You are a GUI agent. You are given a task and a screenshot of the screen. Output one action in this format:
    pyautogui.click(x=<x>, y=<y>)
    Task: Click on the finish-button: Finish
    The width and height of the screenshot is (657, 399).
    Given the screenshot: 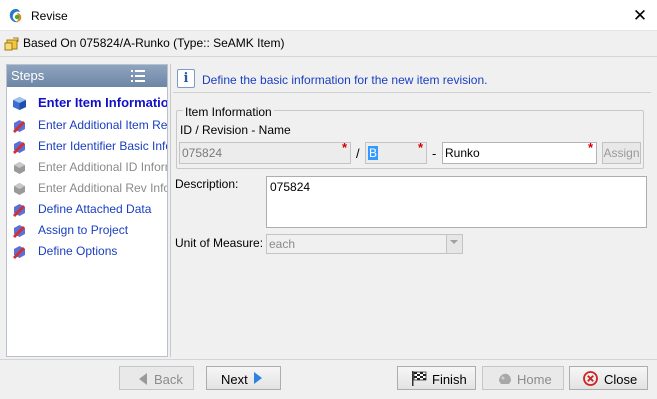 What is the action you would take?
    pyautogui.click(x=436, y=378)
    